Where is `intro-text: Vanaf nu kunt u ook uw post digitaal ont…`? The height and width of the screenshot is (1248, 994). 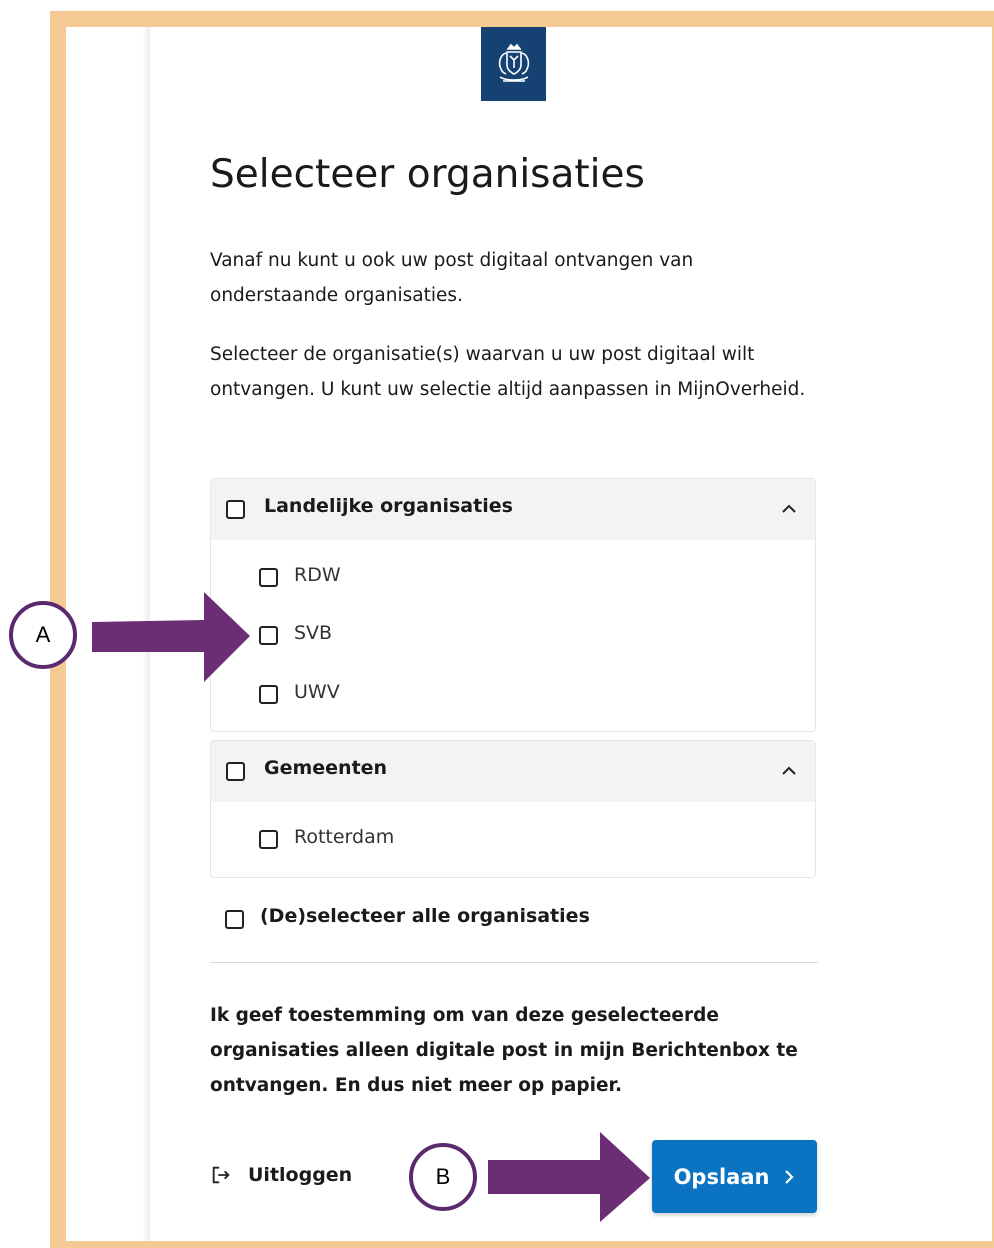
intro-text: Vanaf nu kunt u ook uw post digitaal ont… is located at coordinates (452, 278).